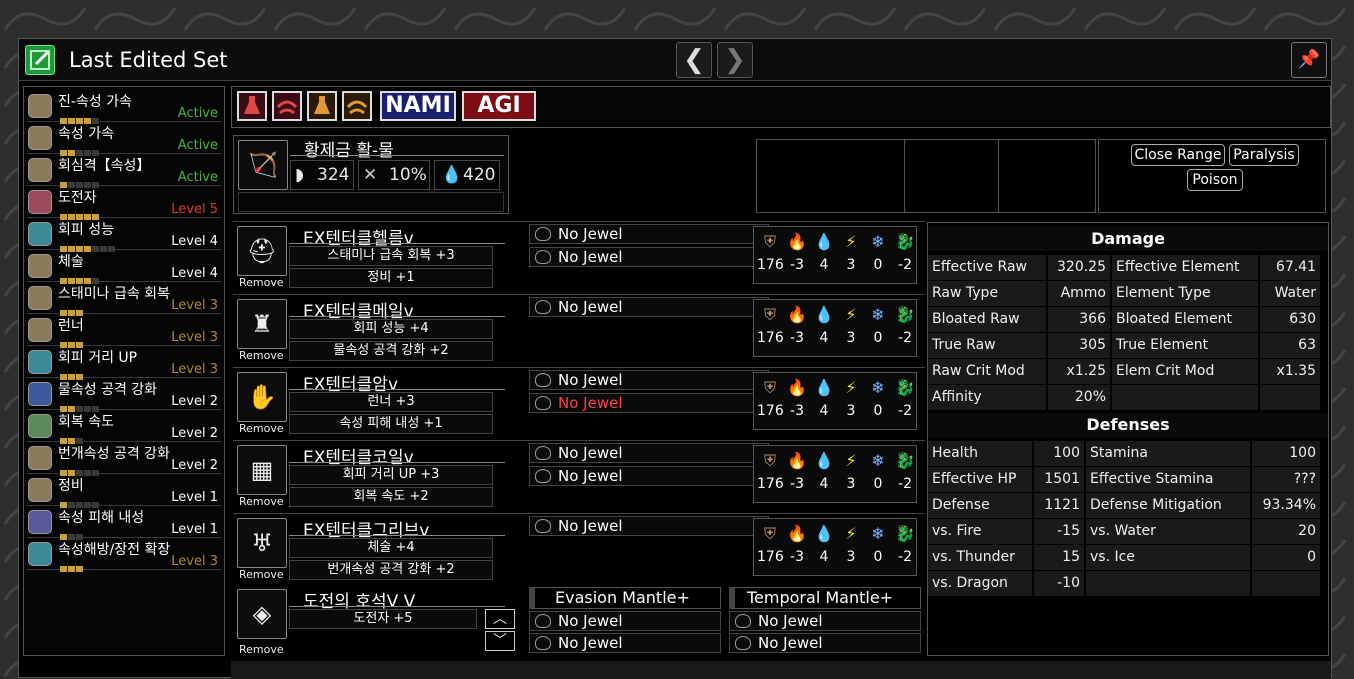 This screenshot has height=679, width=1354. I want to click on skill-row: 진-속성 가속 Active, so click(124, 107).